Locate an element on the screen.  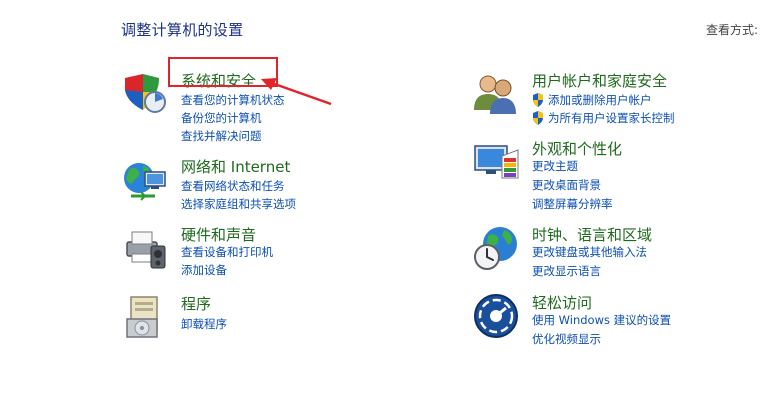
link-add-device: 添加设备 is located at coordinates (204, 270).